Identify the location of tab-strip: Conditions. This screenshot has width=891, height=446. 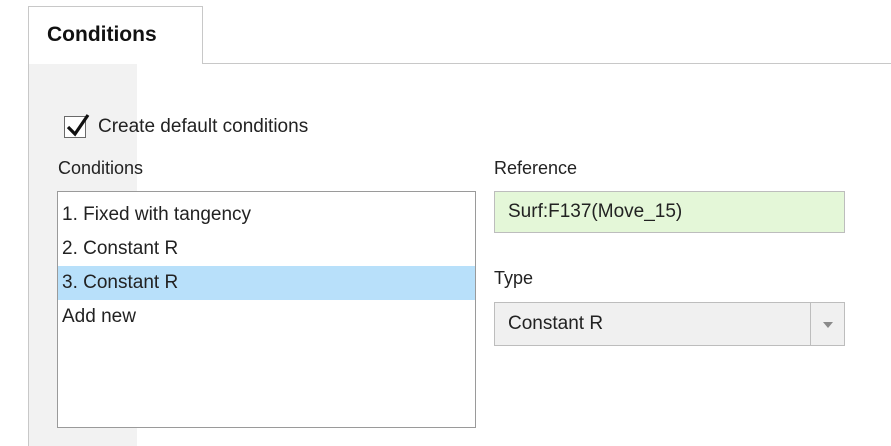
(445, 32).